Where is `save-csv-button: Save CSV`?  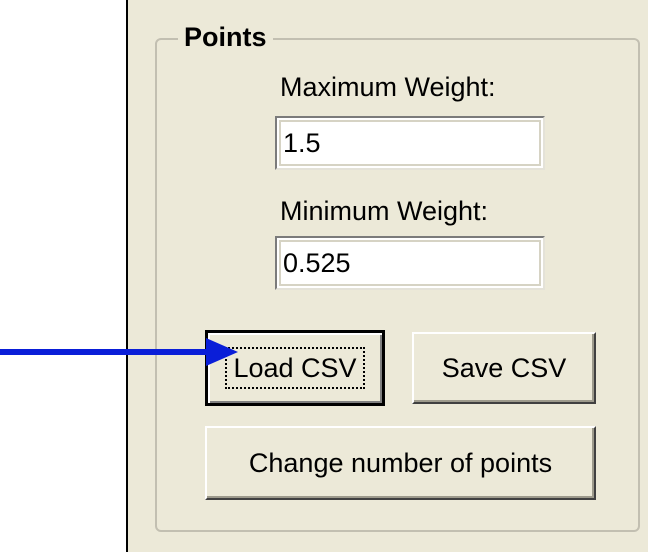 save-csv-button: Save CSV is located at coordinates (504, 368).